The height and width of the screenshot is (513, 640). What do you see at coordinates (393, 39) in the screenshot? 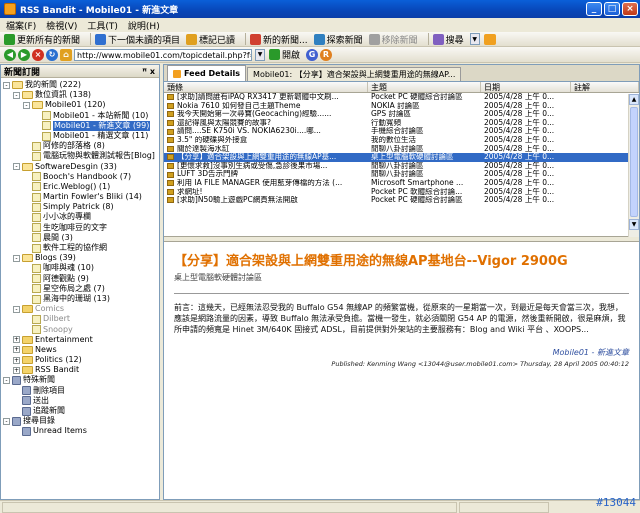
I see `remove-feed-button: 移除新聞` at bounding box center [393, 39].